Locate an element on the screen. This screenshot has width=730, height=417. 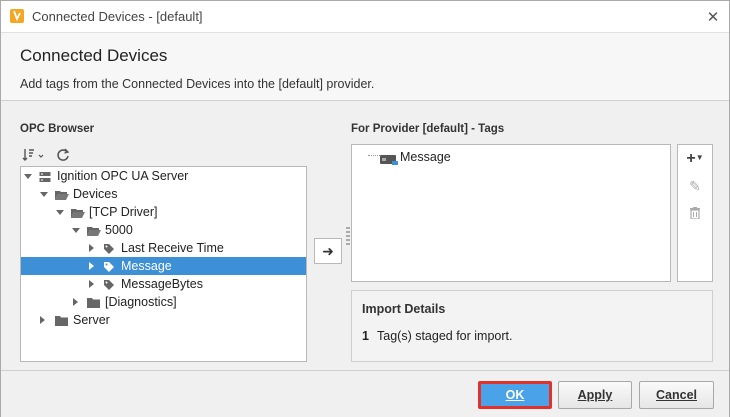
tree-item-tcp-driver: [TCP Driver] is located at coordinates (163, 212).